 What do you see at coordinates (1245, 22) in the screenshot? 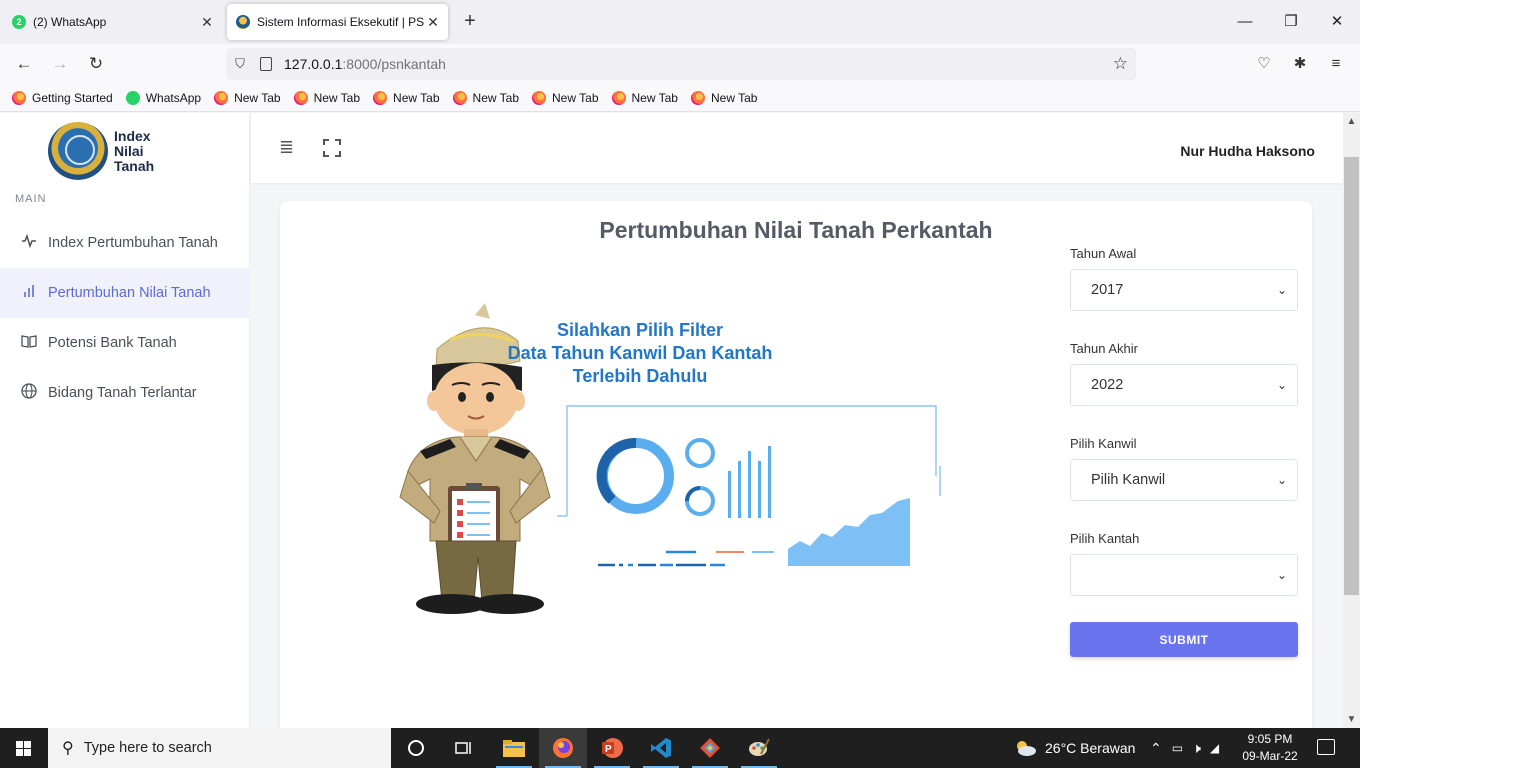
I see `minimize-button: —` at bounding box center [1245, 22].